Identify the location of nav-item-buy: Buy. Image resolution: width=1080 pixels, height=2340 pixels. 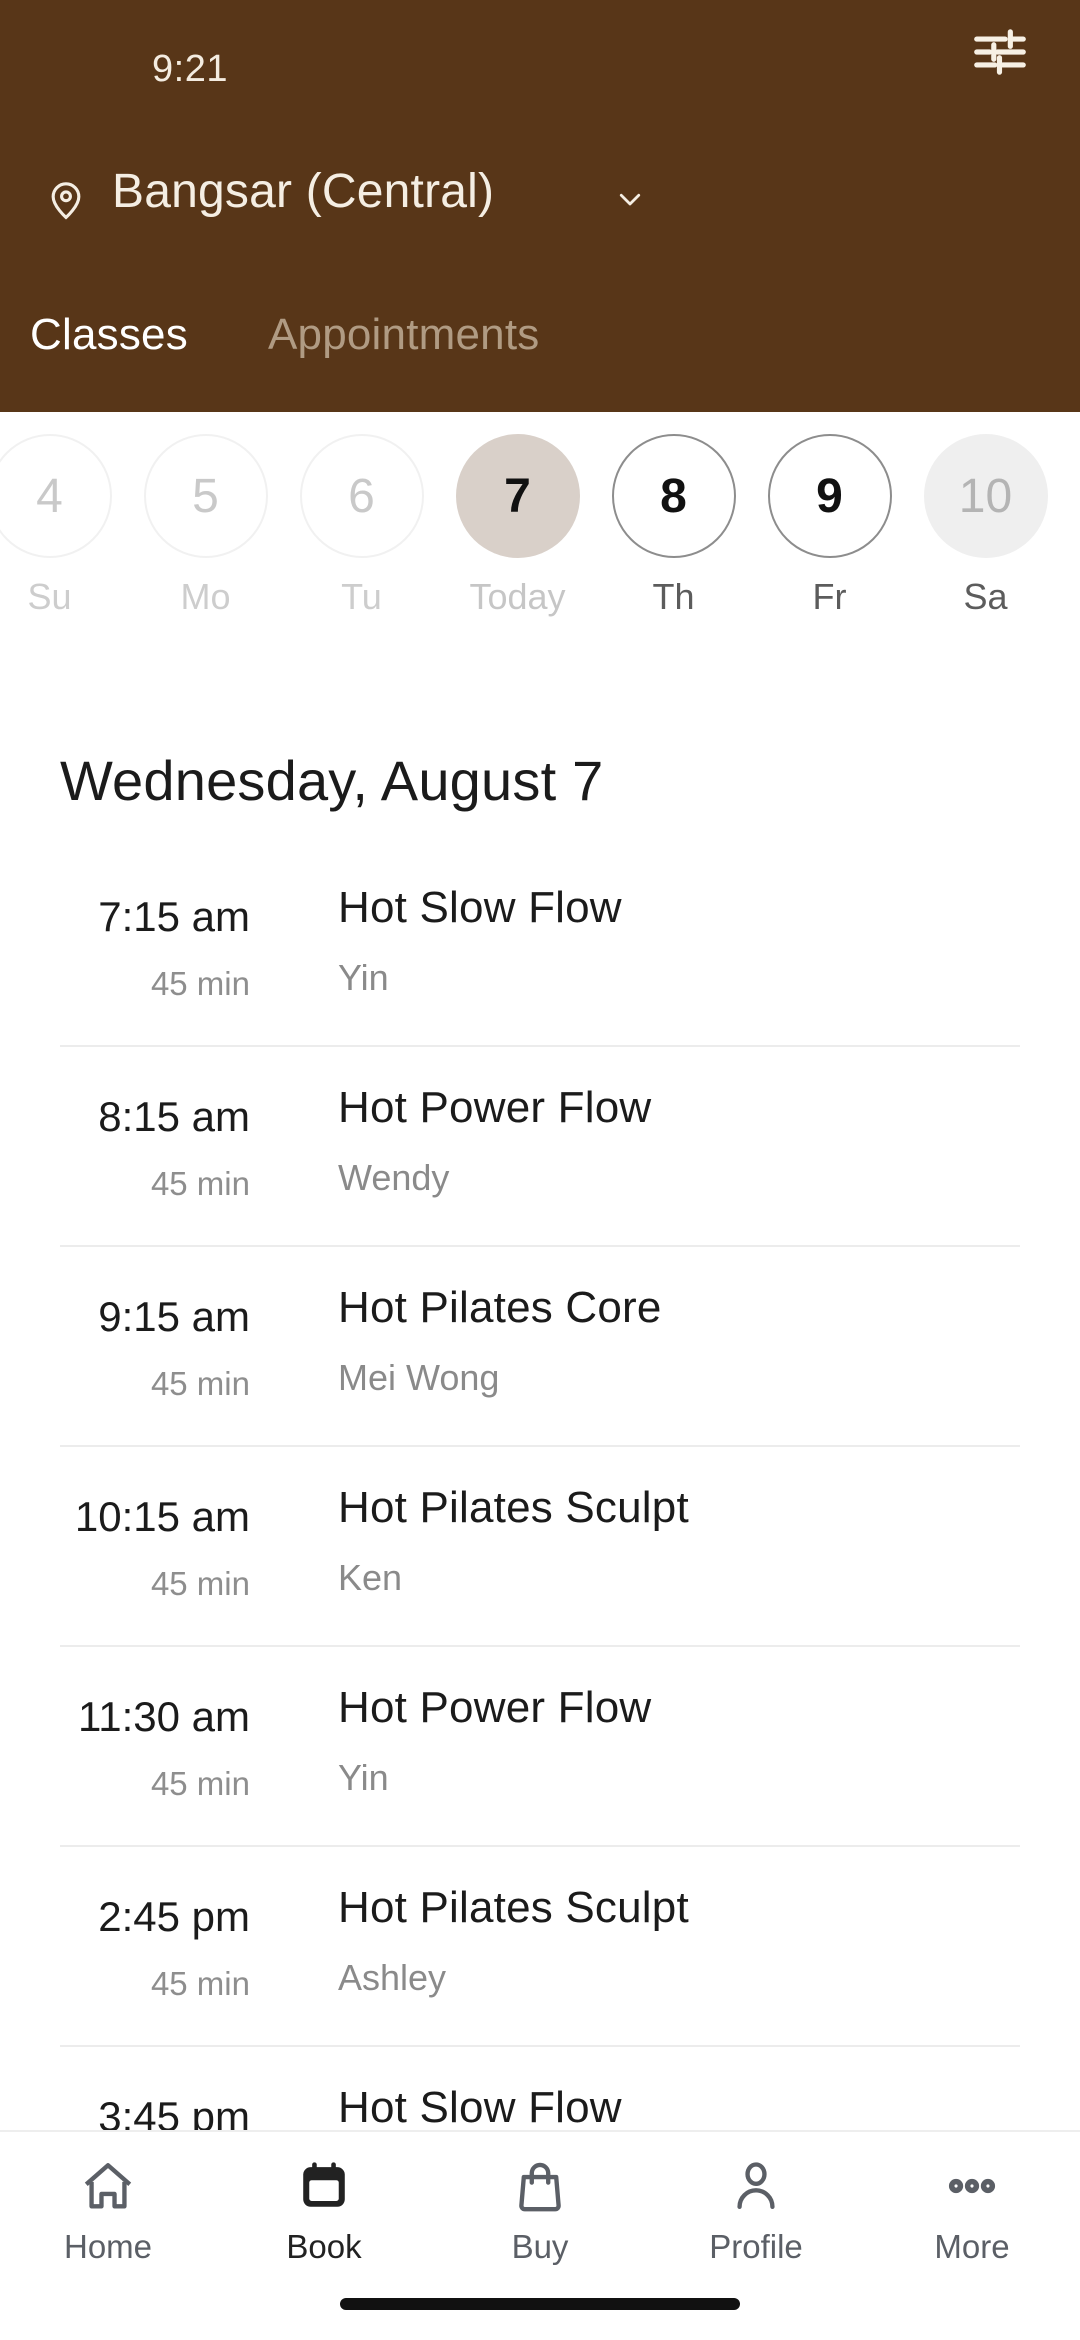
(540, 2219).